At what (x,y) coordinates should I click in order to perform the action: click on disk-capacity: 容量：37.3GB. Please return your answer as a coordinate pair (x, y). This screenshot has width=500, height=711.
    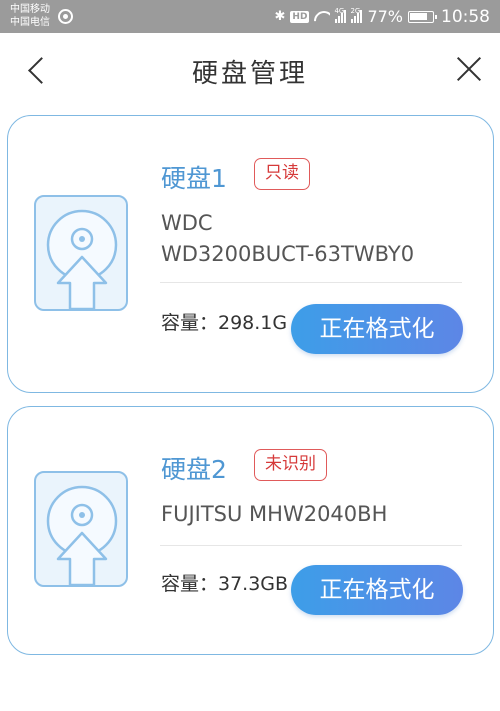
    Looking at the image, I should click on (225, 584).